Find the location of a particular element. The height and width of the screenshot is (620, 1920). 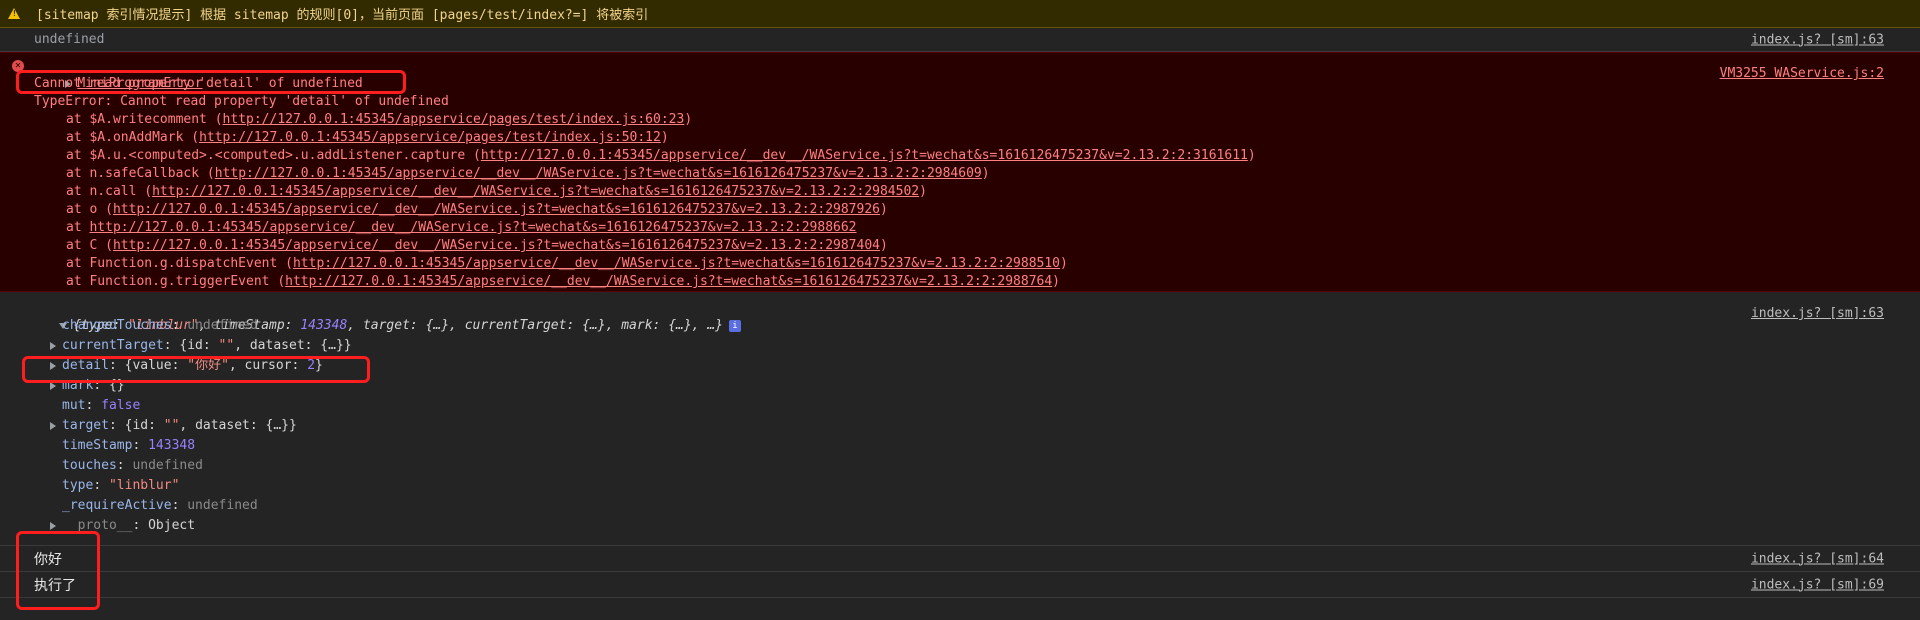

prop-timeStamp: timeStamp: 143348 is located at coordinates (129, 445).